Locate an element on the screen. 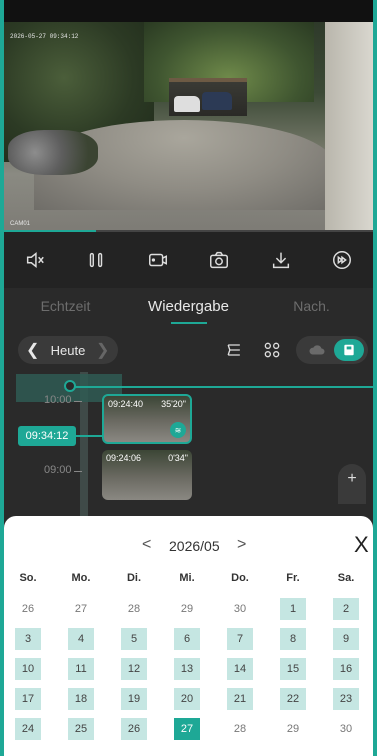 The width and height of the screenshot is (377, 756). calendar-day: 8 is located at coordinates (293, 639).